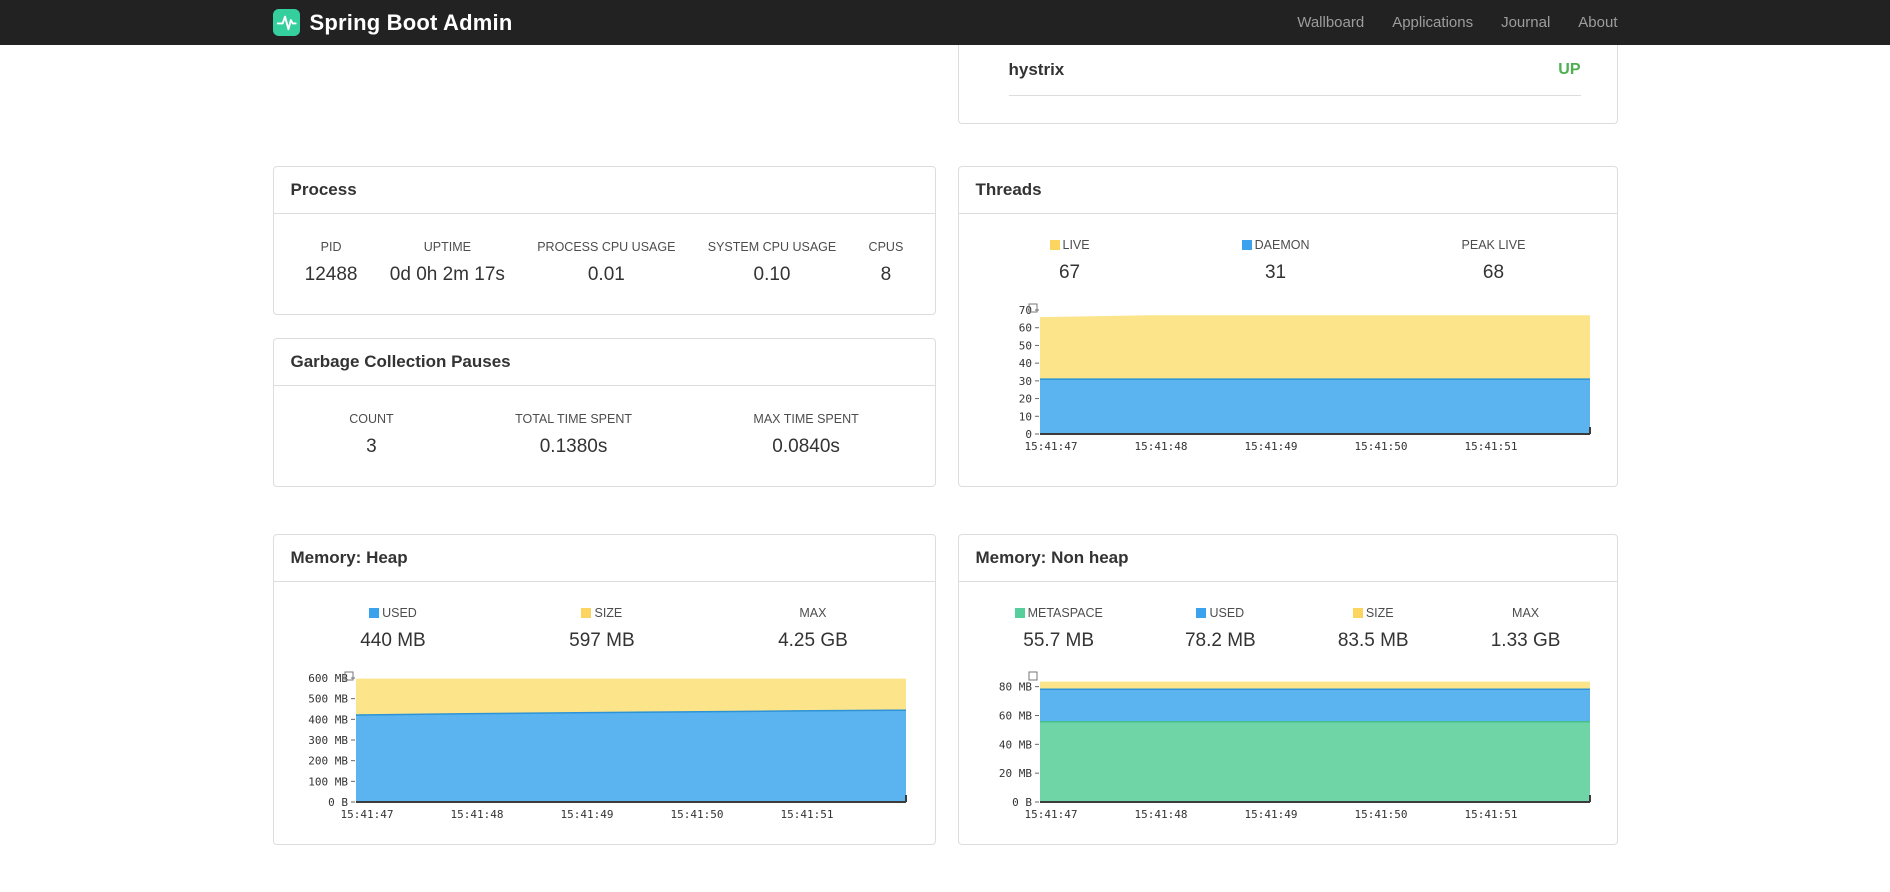 The width and height of the screenshot is (1890, 892). Describe the element at coordinates (1024, 381) in the screenshot. I see `svg-text: 30` at that location.